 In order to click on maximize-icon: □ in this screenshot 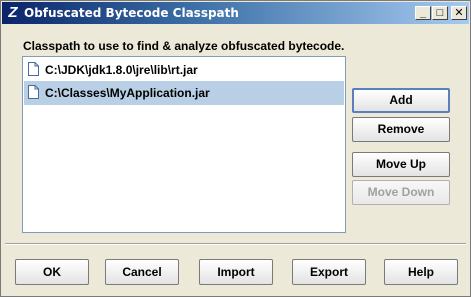, I will do `click(440, 13)`.